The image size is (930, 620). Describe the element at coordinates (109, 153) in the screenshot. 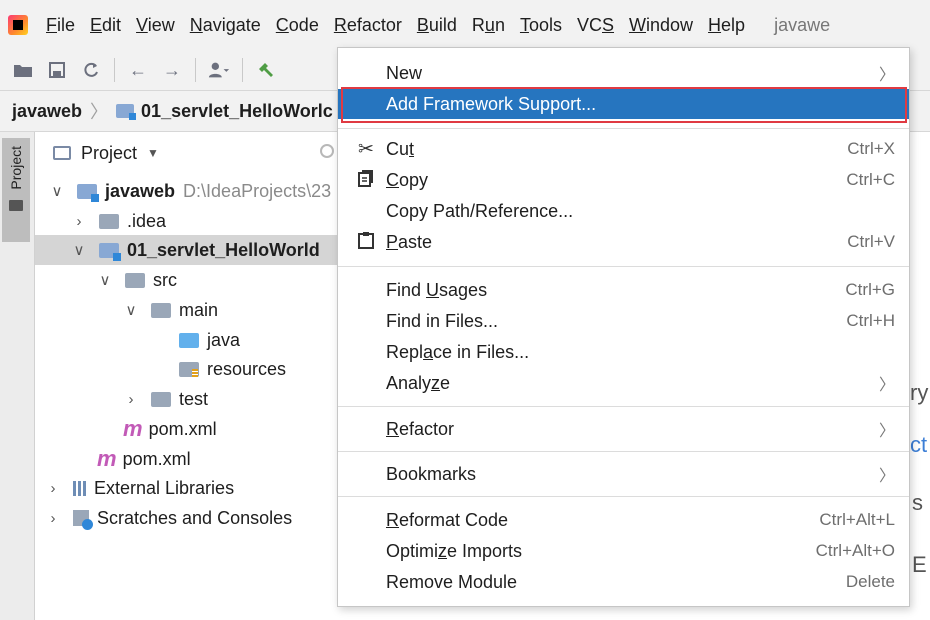

I see `project-view-selector: Project` at that location.